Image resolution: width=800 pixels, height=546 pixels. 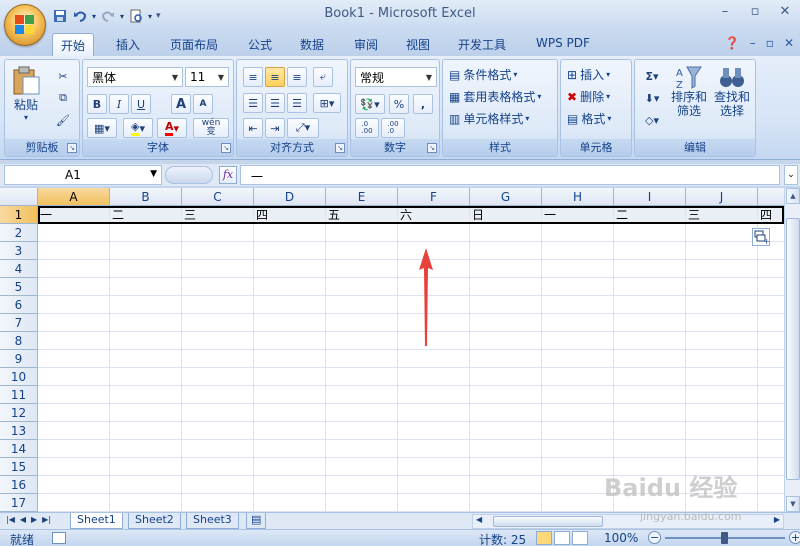 What do you see at coordinates (785, 11) in the screenshot?
I see `close-icon: ✕` at bounding box center [785, 11].